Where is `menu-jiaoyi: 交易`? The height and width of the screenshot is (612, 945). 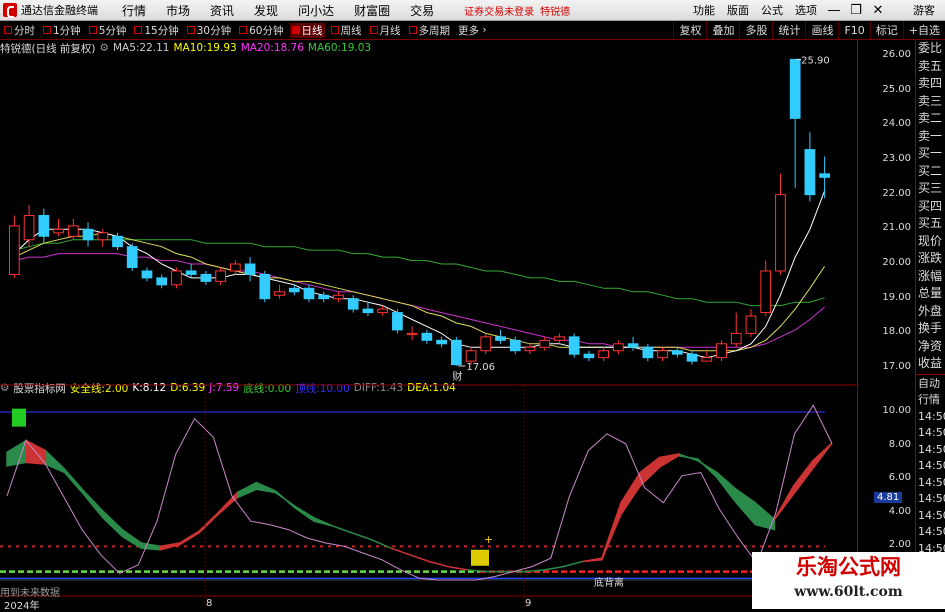
menu-jiaoyi: 交易 is located at coordinates (422, 10).